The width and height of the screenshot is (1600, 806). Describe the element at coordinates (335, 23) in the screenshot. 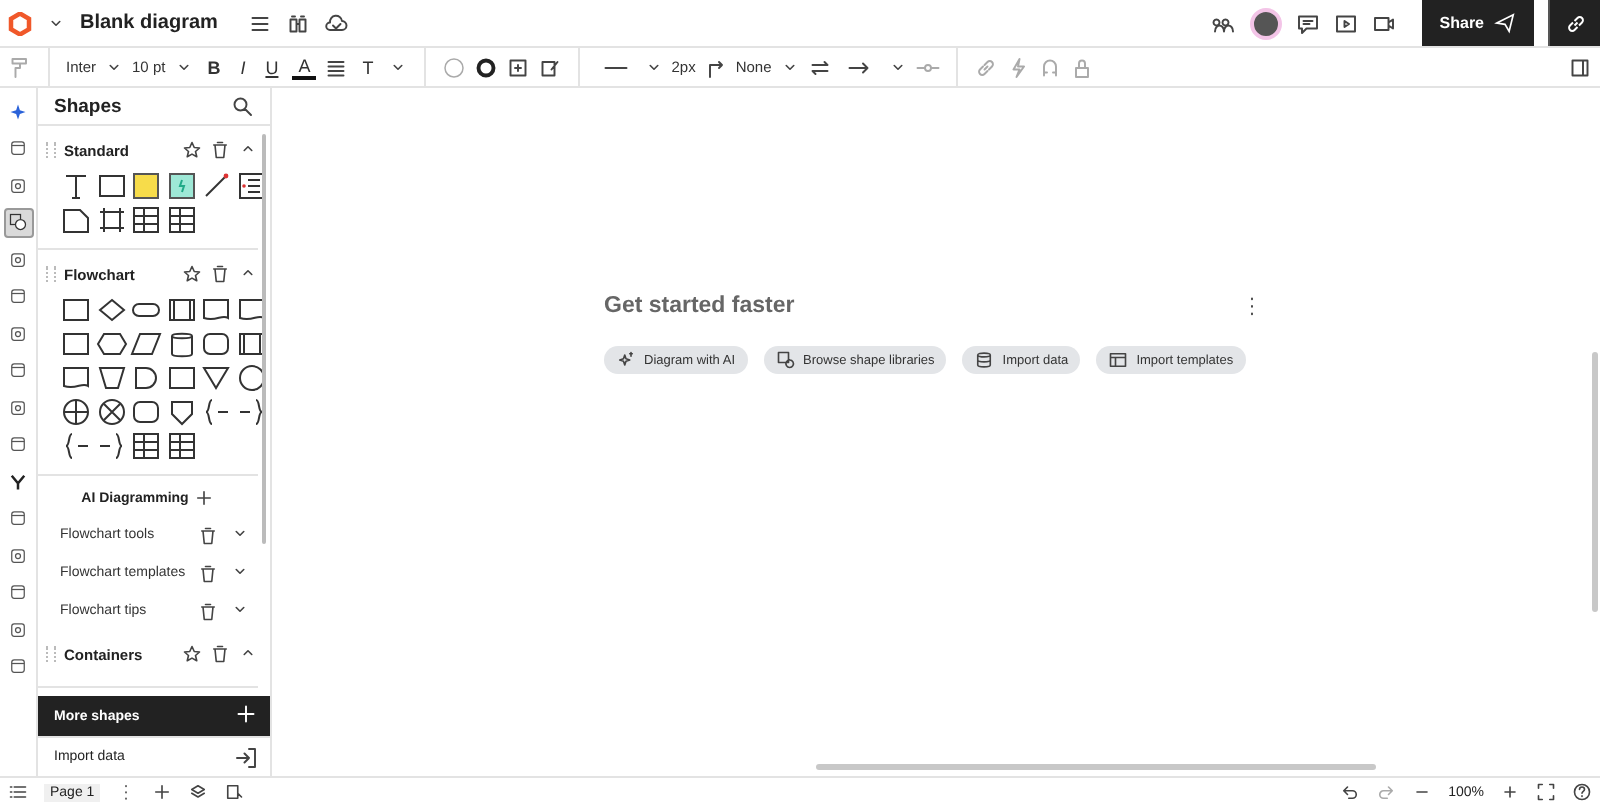

I see `cloud-icon` at that location.